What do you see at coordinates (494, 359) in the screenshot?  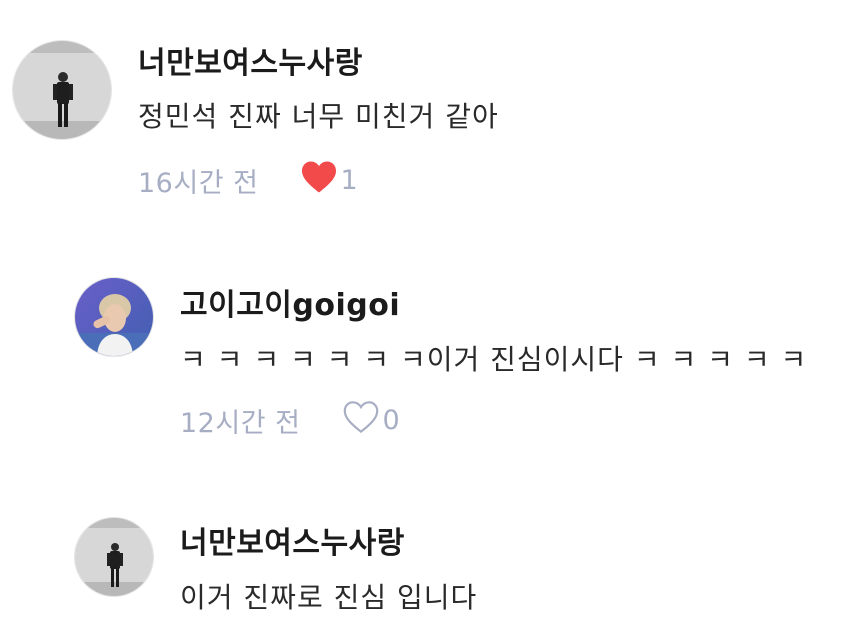 I see `comment-text: ㅋ ㅋ ㅋ ㅋ ㅋ ㅋ ㅋ이거 진심이시다 ㅋ ㅋ ㅋ ㅋ ㅋ` at bounding box center [494, 359].